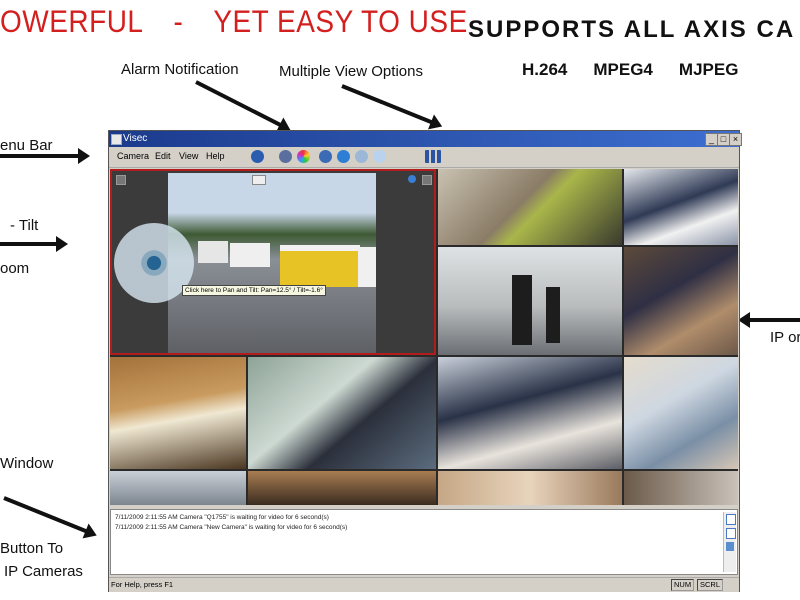 This screenshot has width=800, height=600. I want to click on network-toolbar-icon, so click(325, 156).